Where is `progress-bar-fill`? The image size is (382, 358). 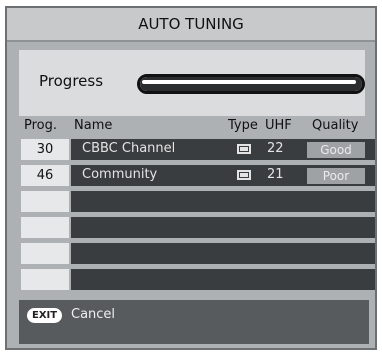 progress-bar-fill is located at coordinates (251, 84).